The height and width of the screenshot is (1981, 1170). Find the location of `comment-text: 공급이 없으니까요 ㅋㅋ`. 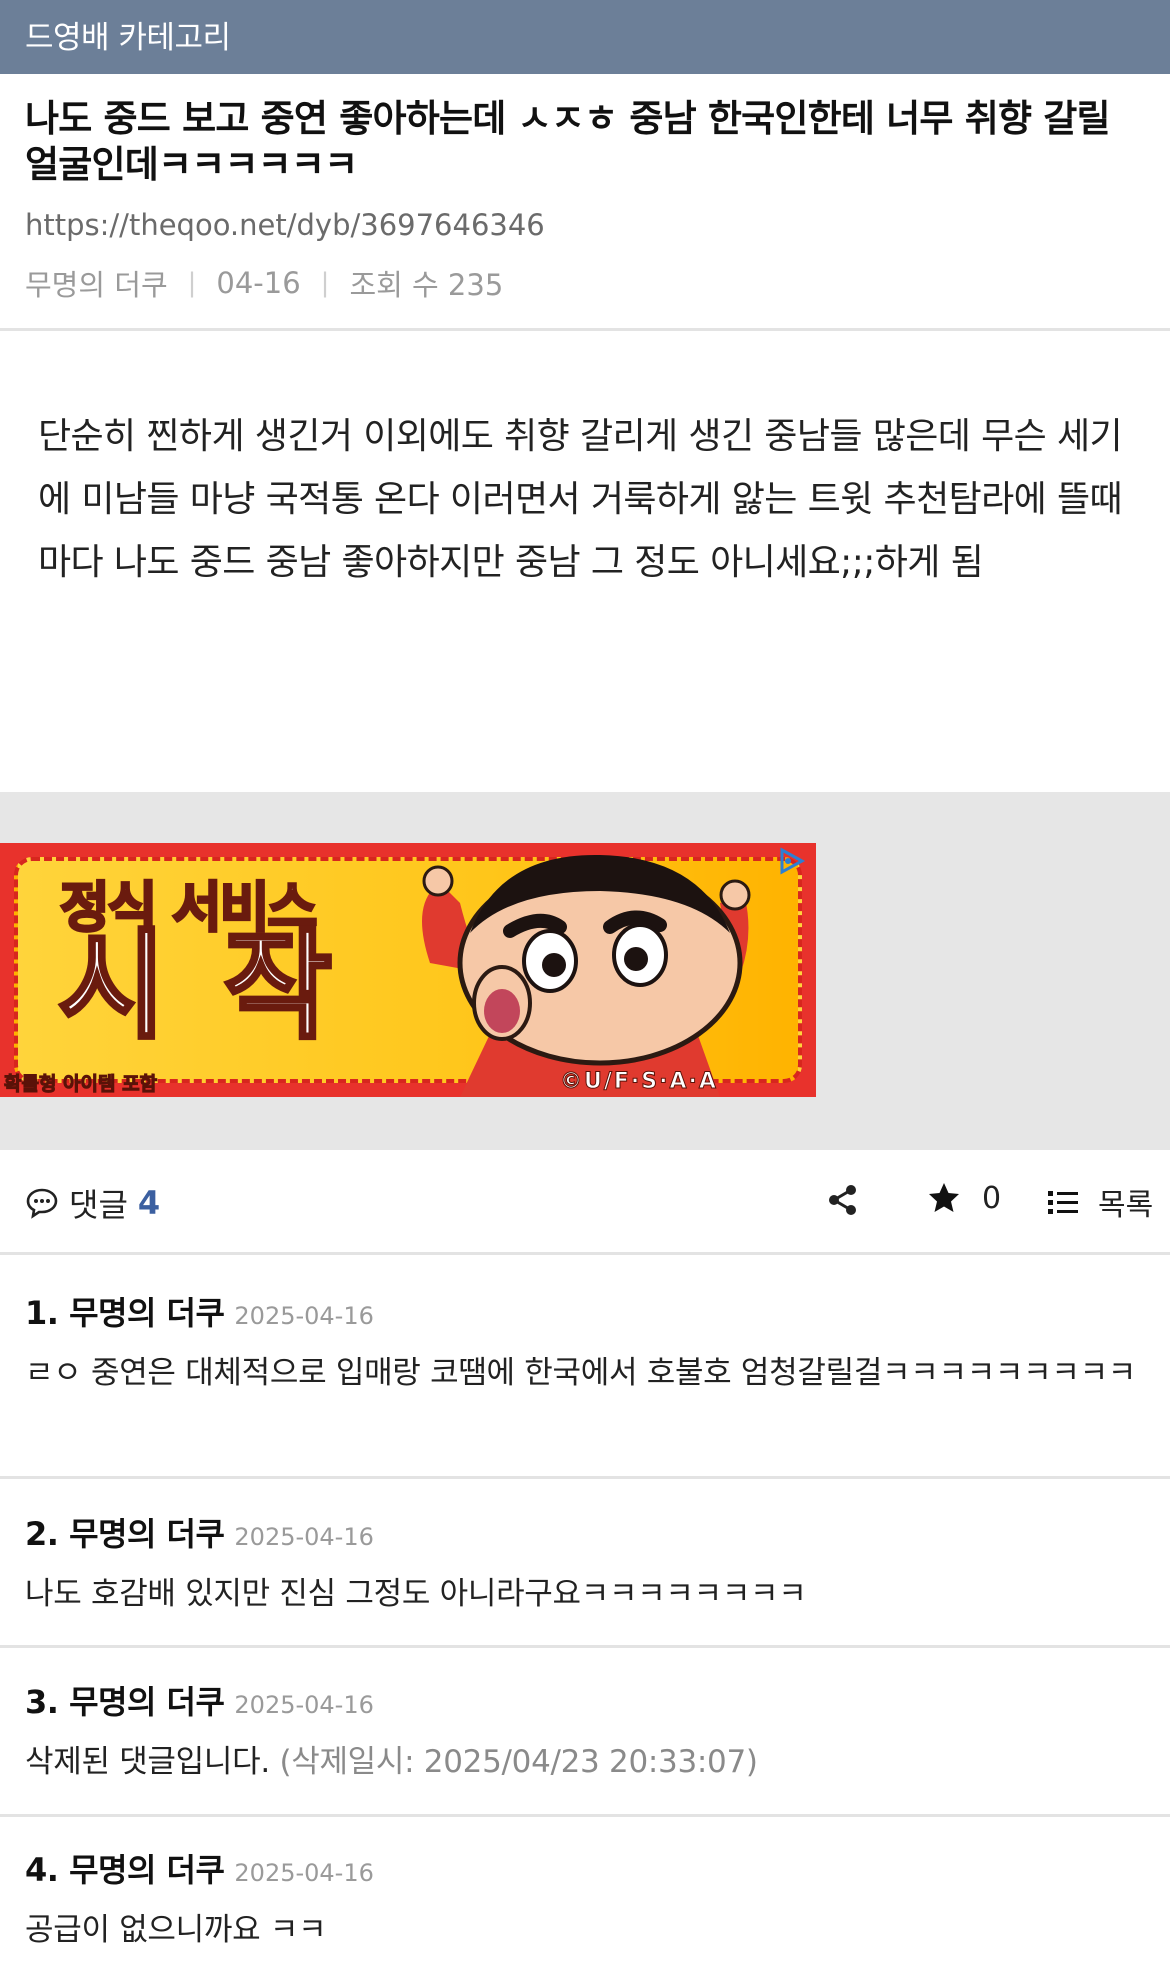

comment-text: 공급이 없으니까요 ㅋㅋ is located at coordinates (176, 1930).